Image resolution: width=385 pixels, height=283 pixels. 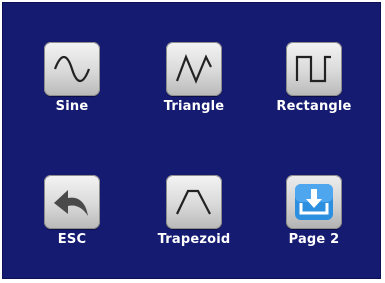 I want to click on triangle-label: Triangle, so click(x=194, y=106).